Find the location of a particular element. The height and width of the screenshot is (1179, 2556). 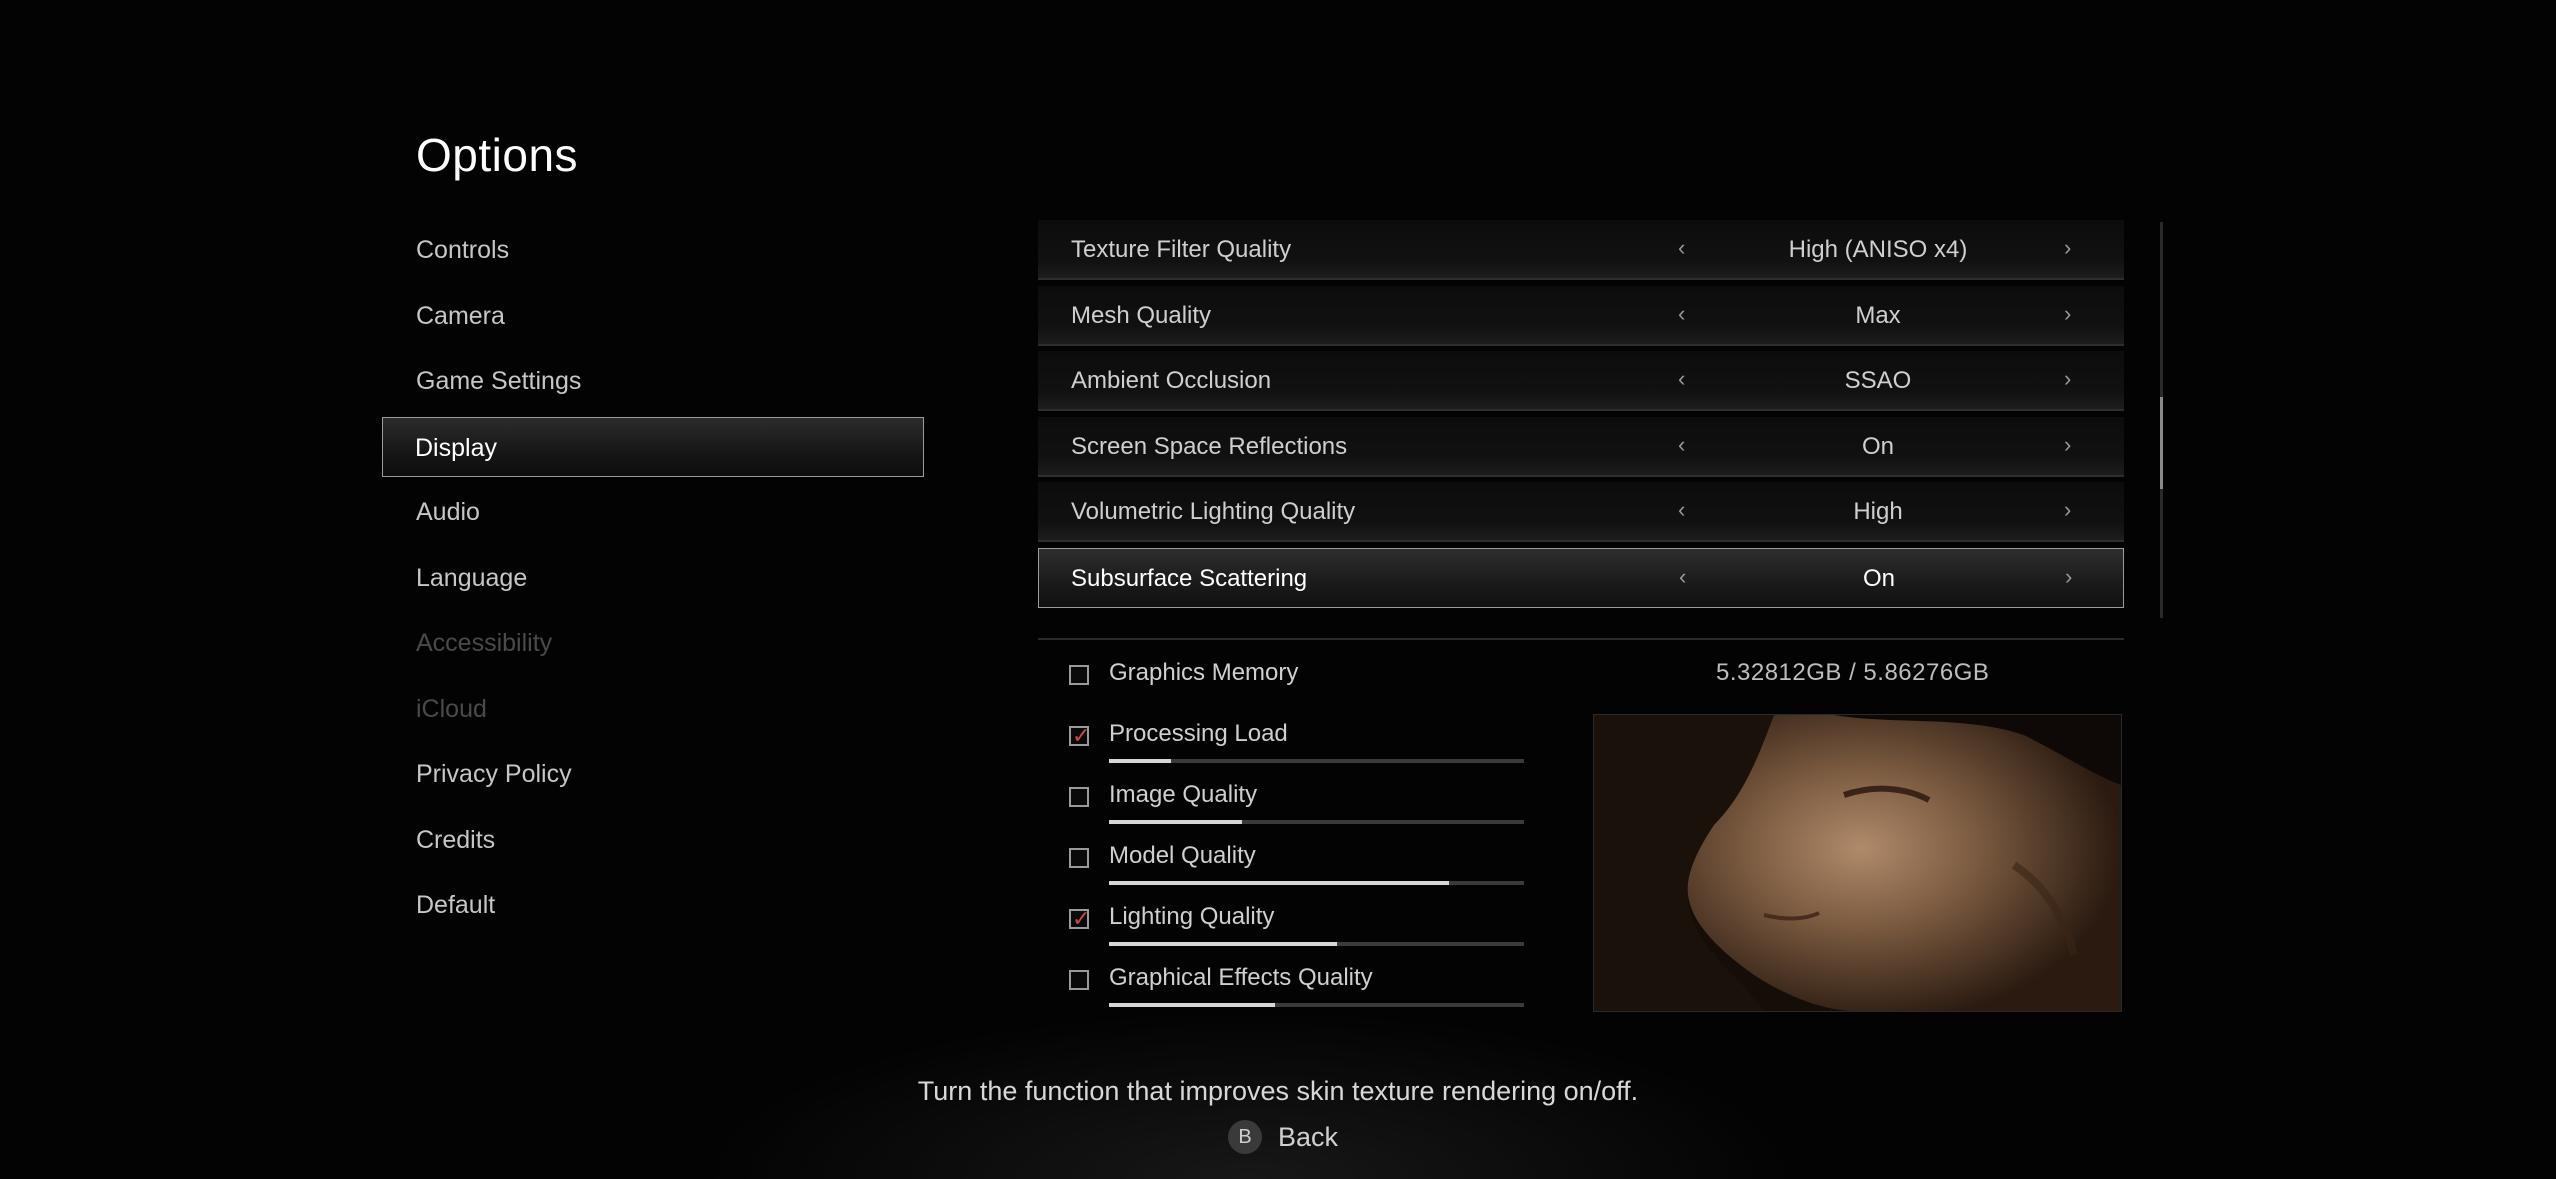

lighting-quality-bar is located at coordinates (1316, 944).